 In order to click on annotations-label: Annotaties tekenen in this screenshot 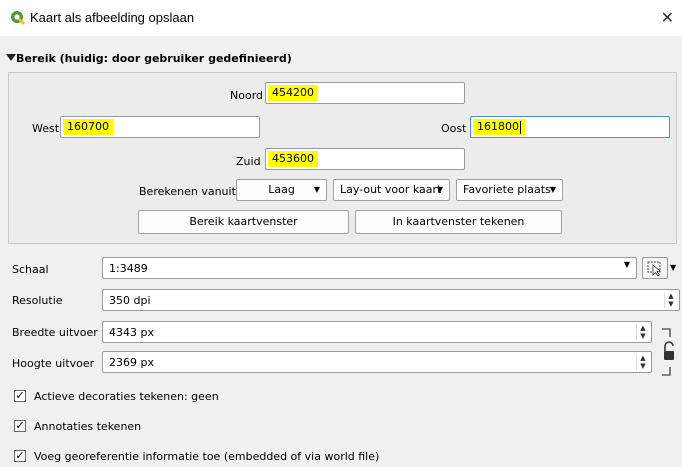, I will do `click(88, 426)`.